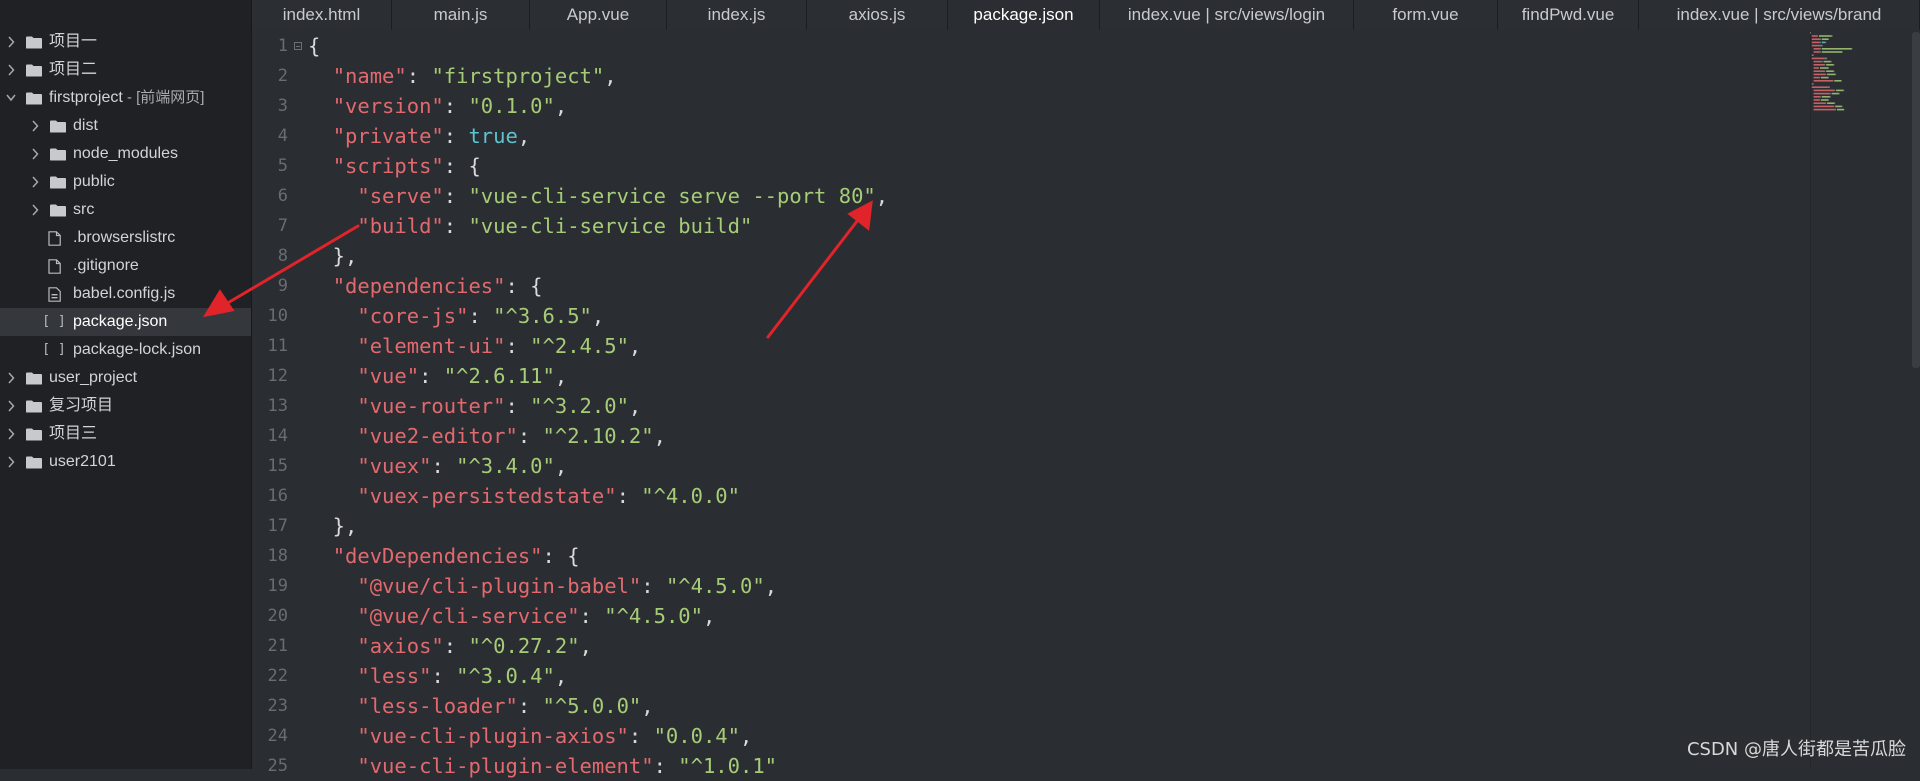 The width and height of the screenshot is (1920, 781). Describe the element at coordinates (11, 98) in the screenshot. I see `chevron-down-icon` at that location.